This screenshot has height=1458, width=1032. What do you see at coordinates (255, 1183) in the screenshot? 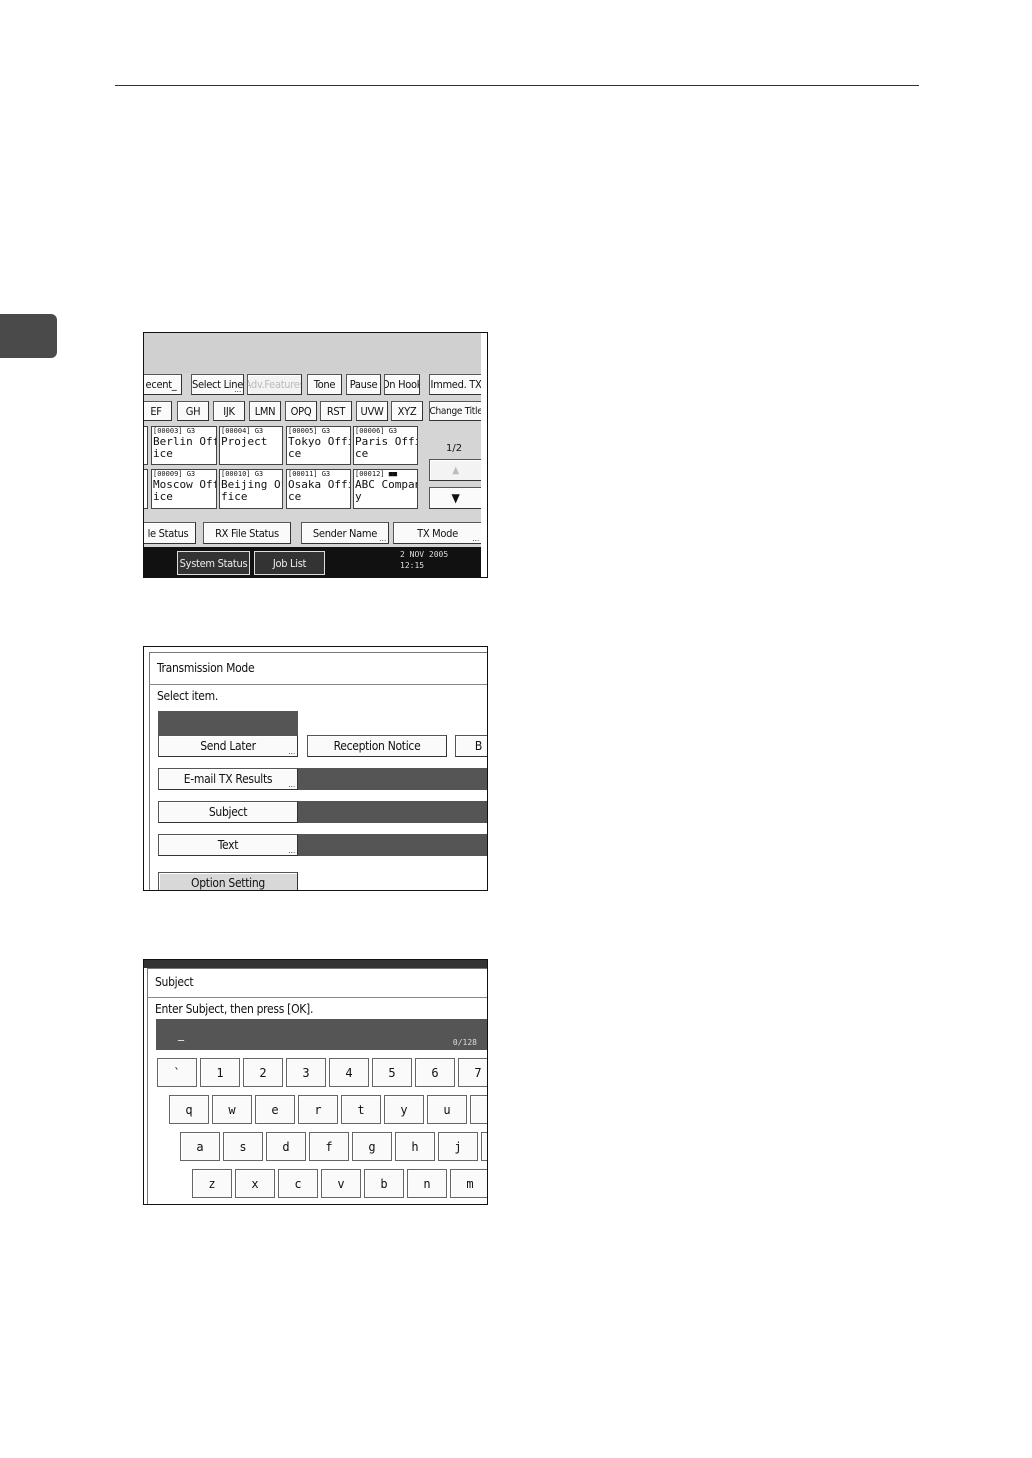
I see `key-x: x` at bounding box center [255, 1183].